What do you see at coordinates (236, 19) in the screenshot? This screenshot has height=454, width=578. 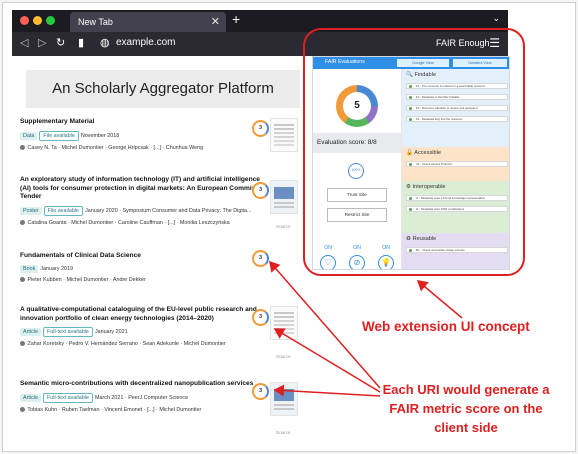 I see `new-tab-button: +` at bounding box center [236, 19].